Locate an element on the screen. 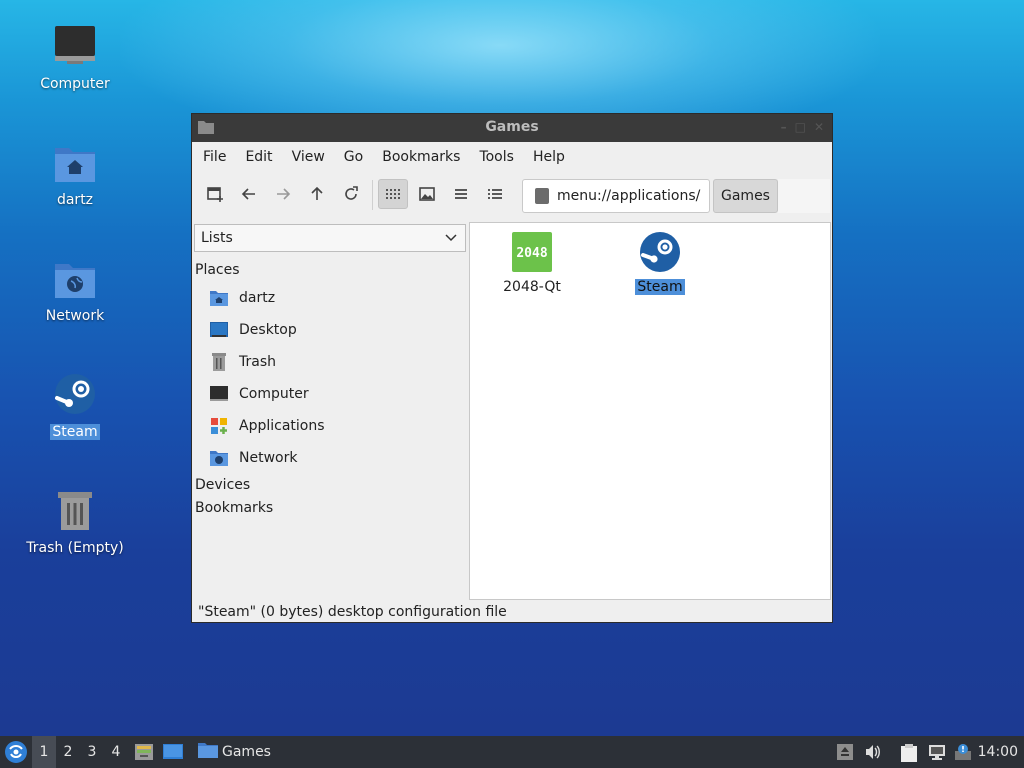 This screenshot has height=768, width=1024. taskbar-task-games: Games is located at coordinates (234, 752).